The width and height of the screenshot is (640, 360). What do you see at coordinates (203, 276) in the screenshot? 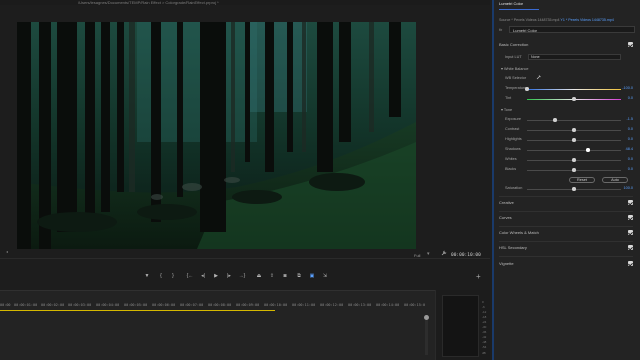
I see `step-back-icon: ◂|` at bounding box center [203, 276].